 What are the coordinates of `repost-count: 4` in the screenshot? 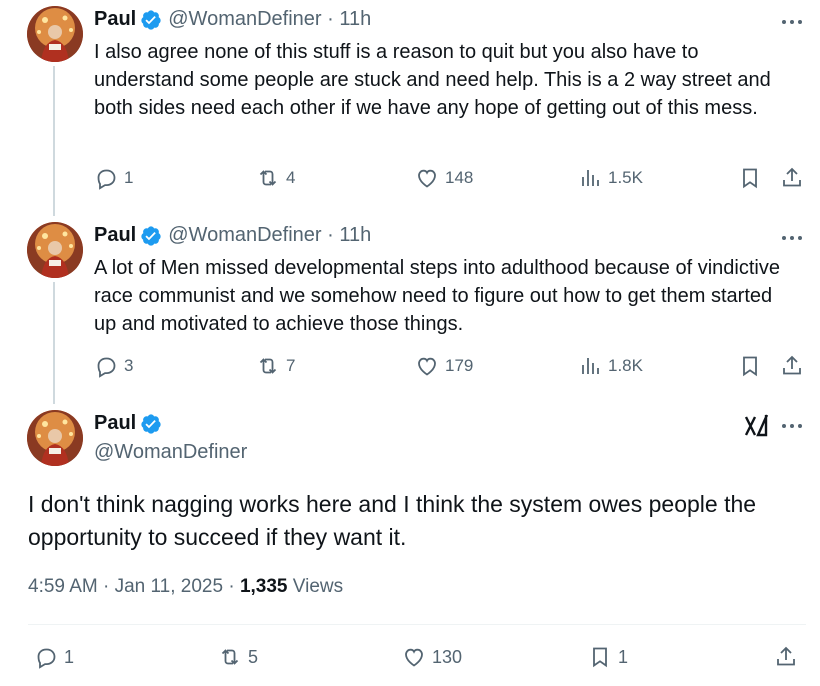 It's located at (291, 177).